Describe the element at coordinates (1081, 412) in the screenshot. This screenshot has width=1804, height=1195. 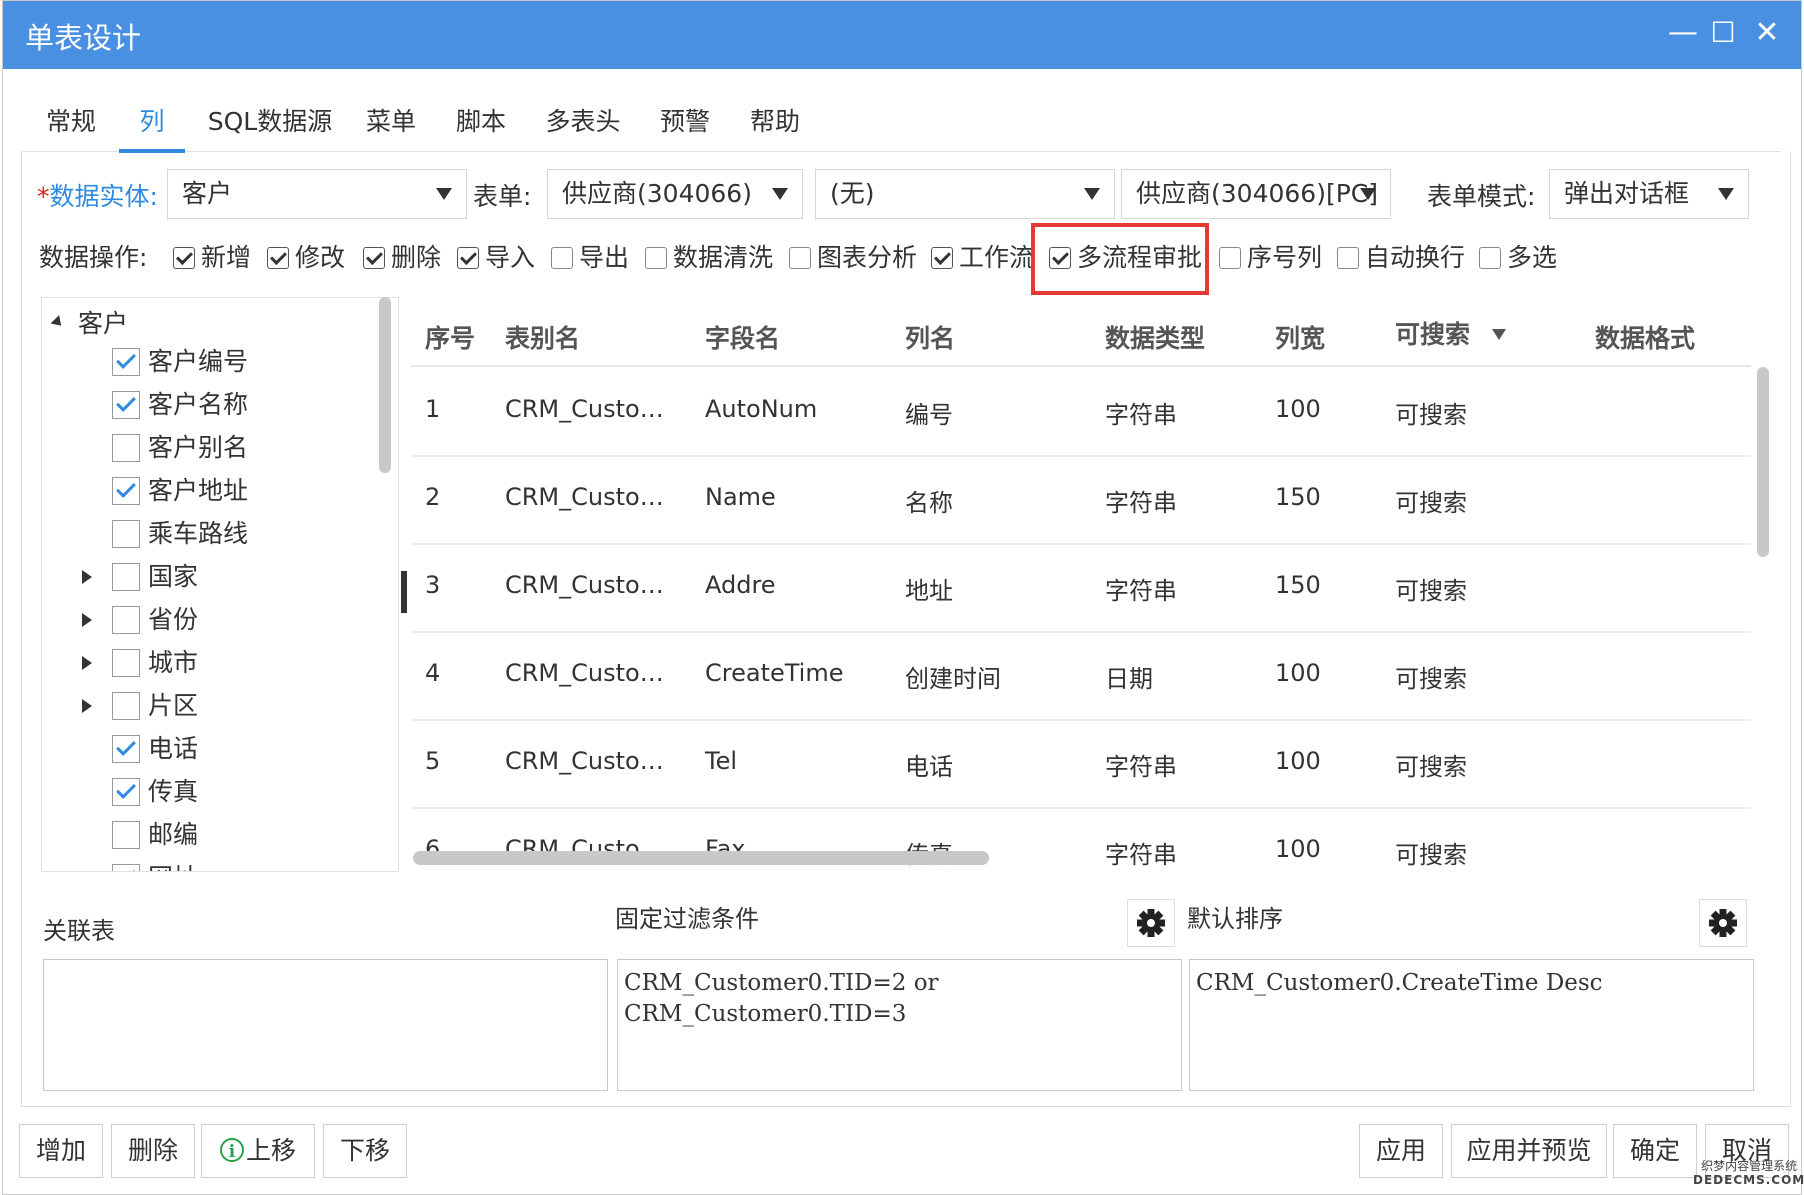
I see `table-row: 1 CRM_Custo… AutoNum 编号 字符串 100 可搜索` at that location.